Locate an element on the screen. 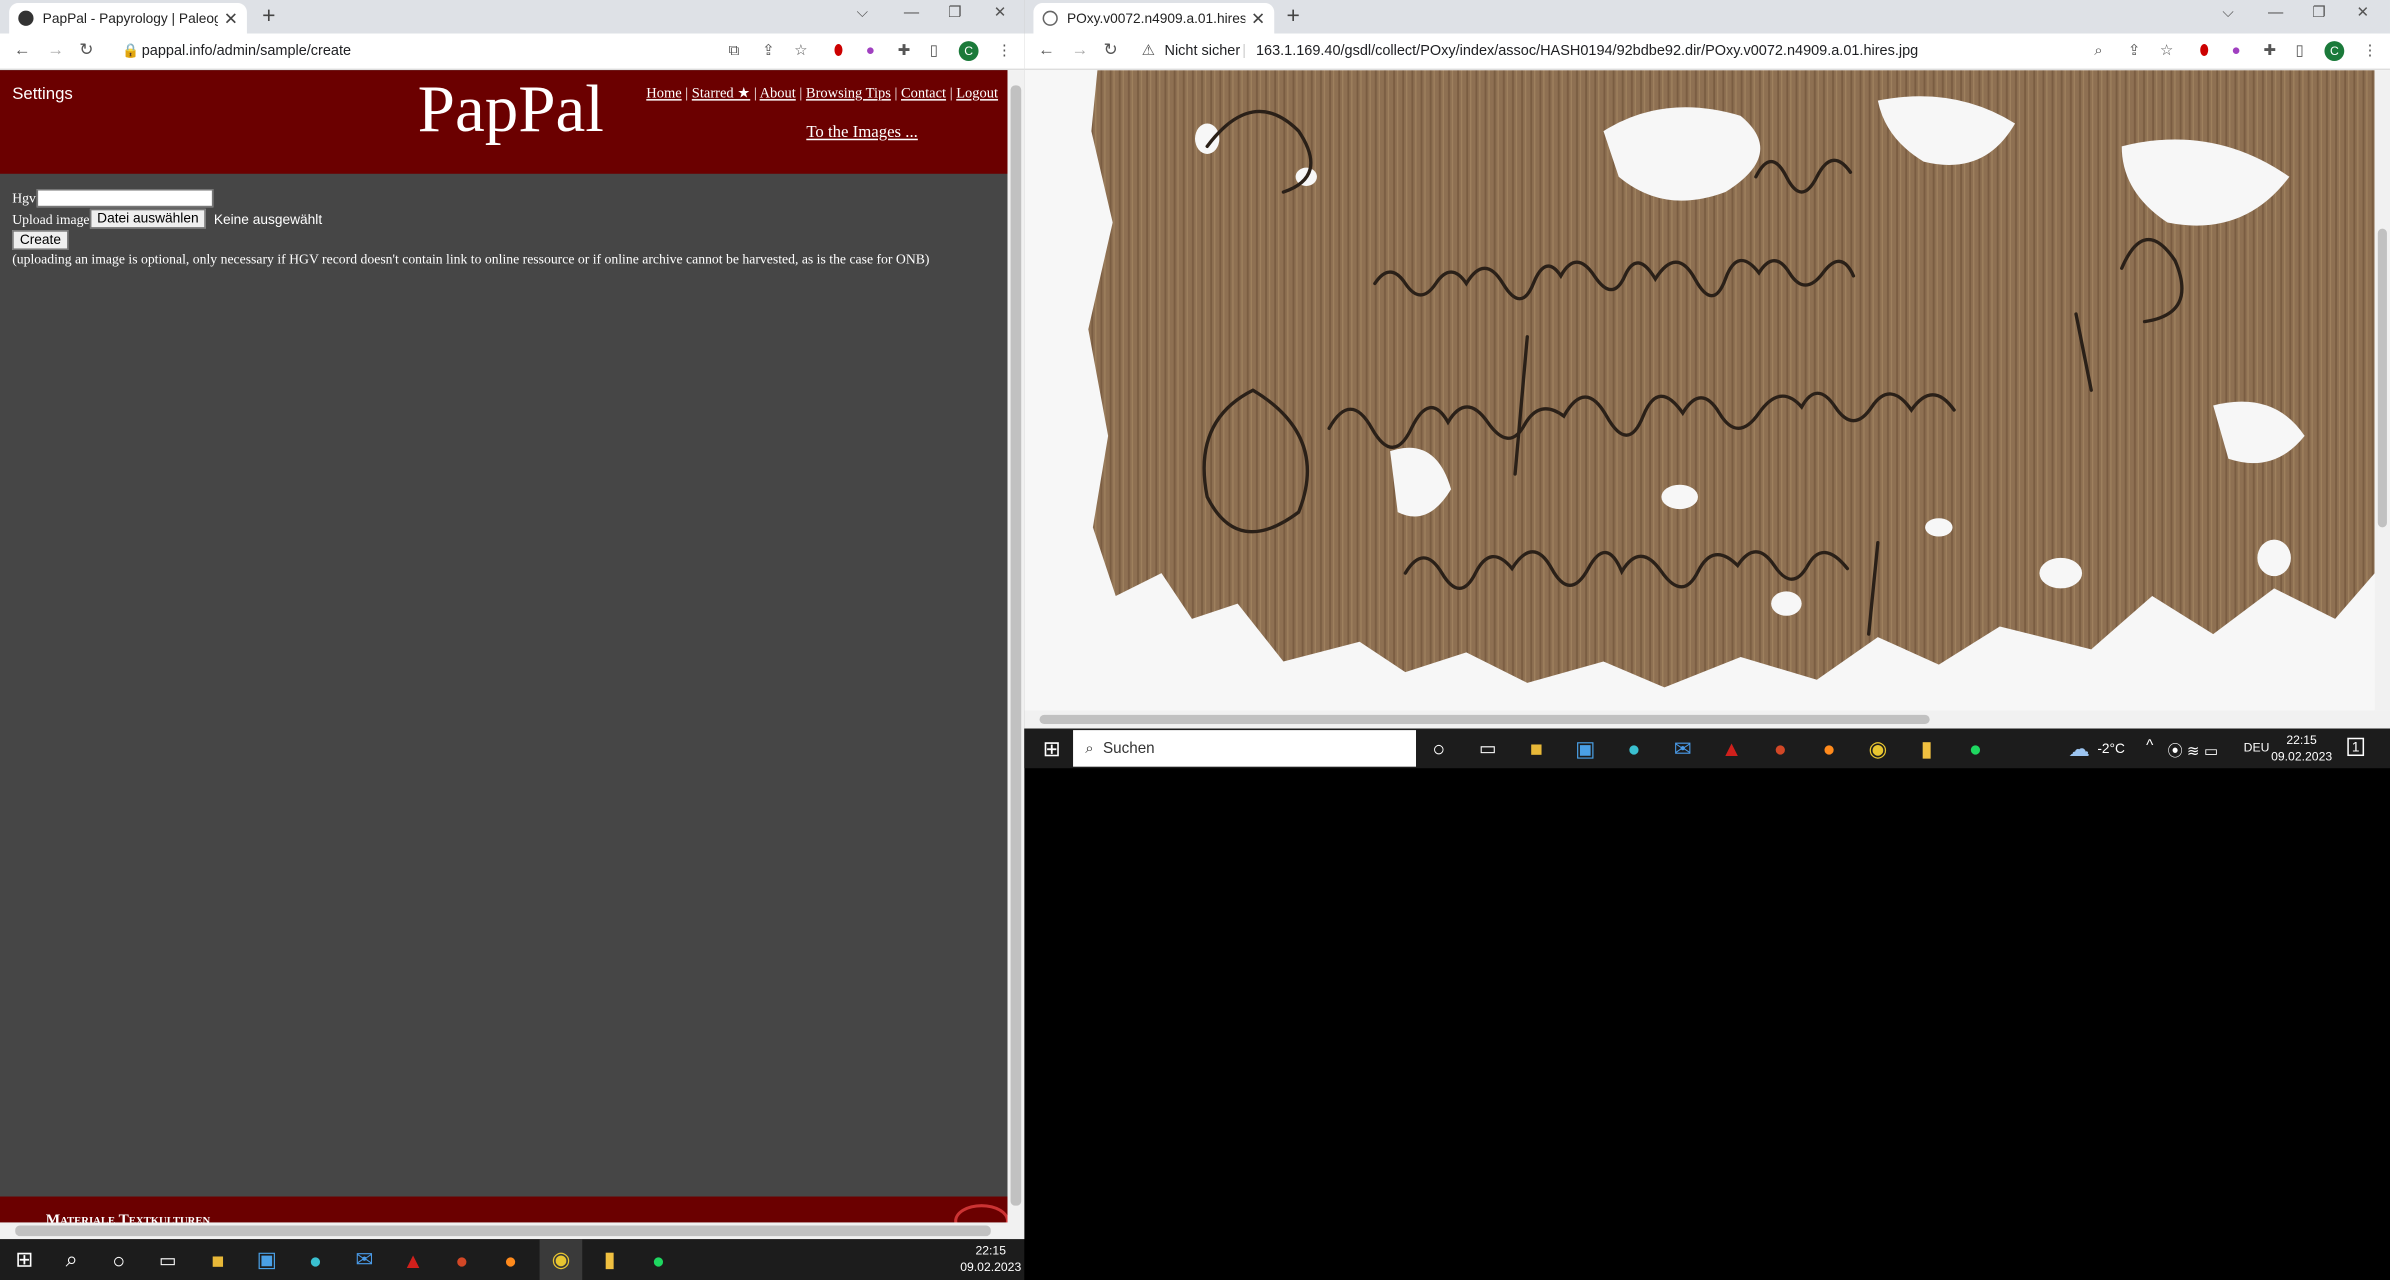  taskbar-search: ⌕ Suchen is located at coordinates (1245, 748).